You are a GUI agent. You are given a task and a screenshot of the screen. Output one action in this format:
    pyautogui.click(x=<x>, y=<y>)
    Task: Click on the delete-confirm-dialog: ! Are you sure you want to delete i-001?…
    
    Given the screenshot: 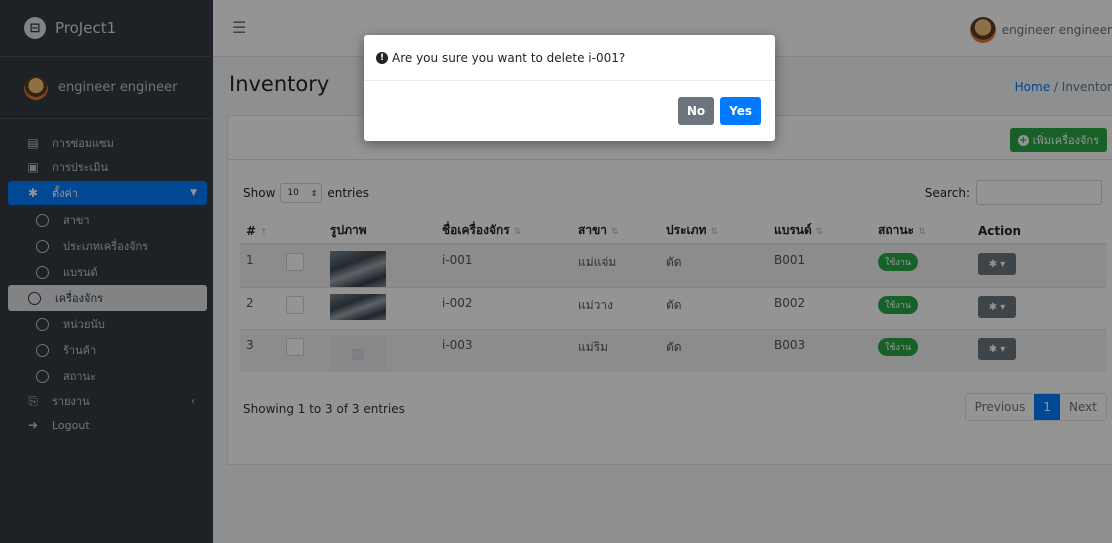 What is the action you would take?
    pyautogui.click(x=569, y=88)
    